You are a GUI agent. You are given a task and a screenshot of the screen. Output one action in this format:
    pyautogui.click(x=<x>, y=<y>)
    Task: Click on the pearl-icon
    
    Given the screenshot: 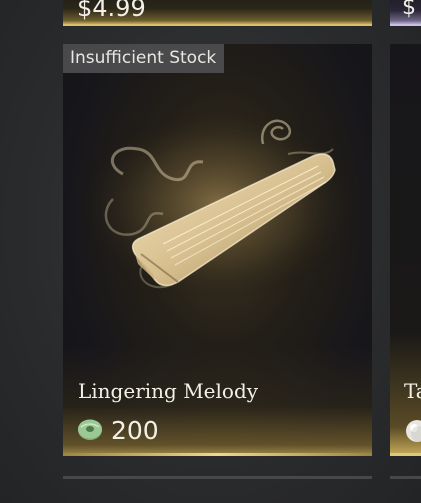 What is the action you would take?
    pyautogui.click(x=413, y=431)
    